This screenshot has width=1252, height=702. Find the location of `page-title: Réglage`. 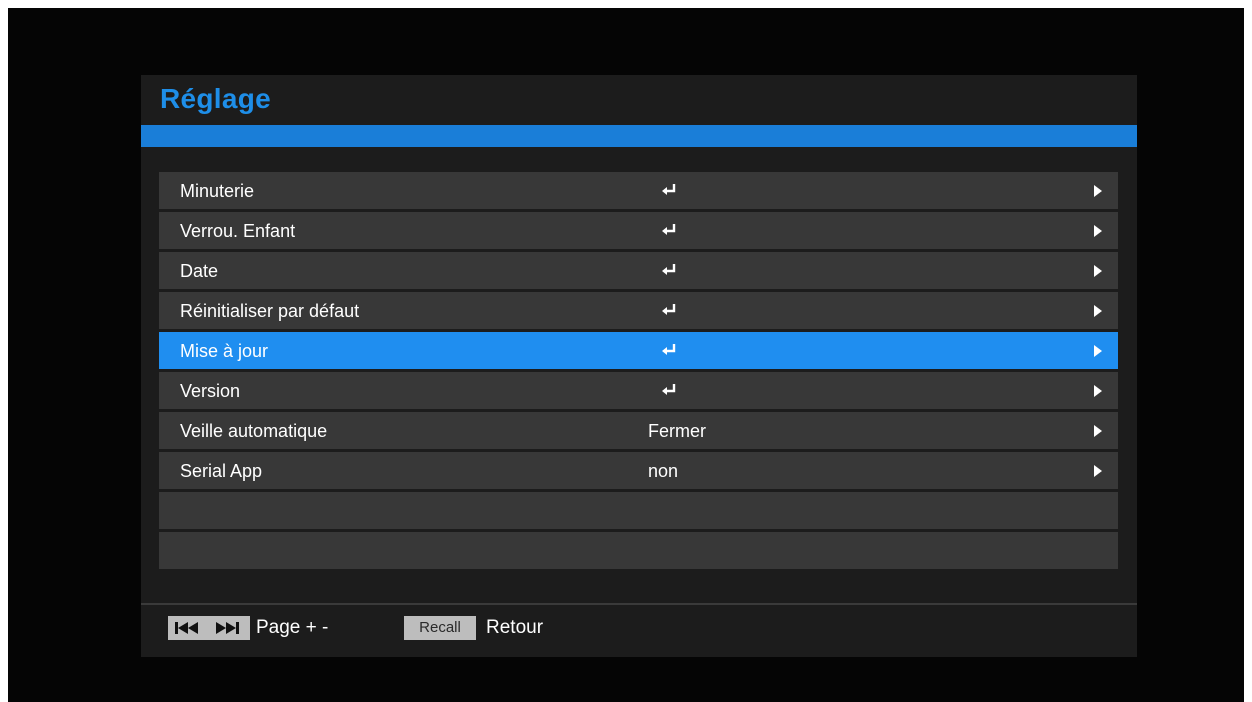

page-title: Réglage is located at coordinates (216, 98).